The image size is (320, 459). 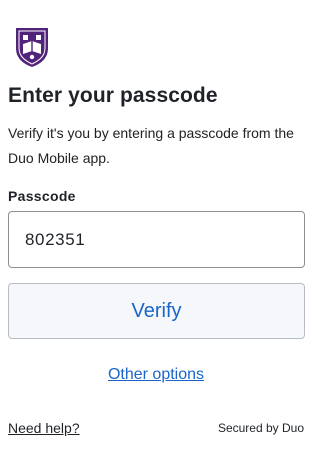 I want to click on need-help-link: Need help?, so click(x=44, y=428).